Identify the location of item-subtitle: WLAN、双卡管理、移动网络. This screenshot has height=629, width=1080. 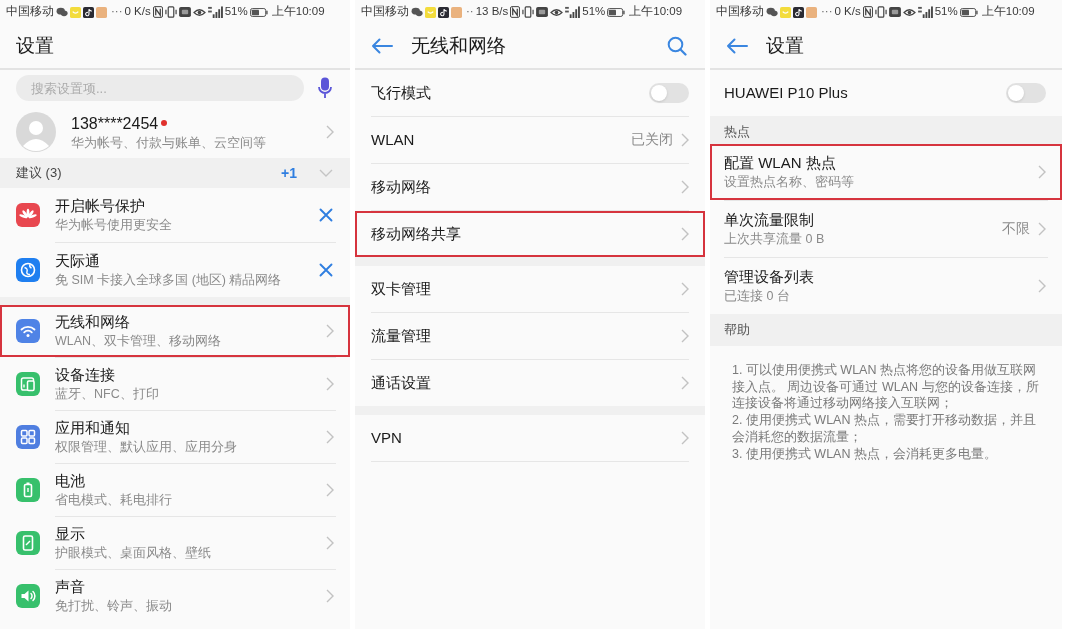
(139, 341).